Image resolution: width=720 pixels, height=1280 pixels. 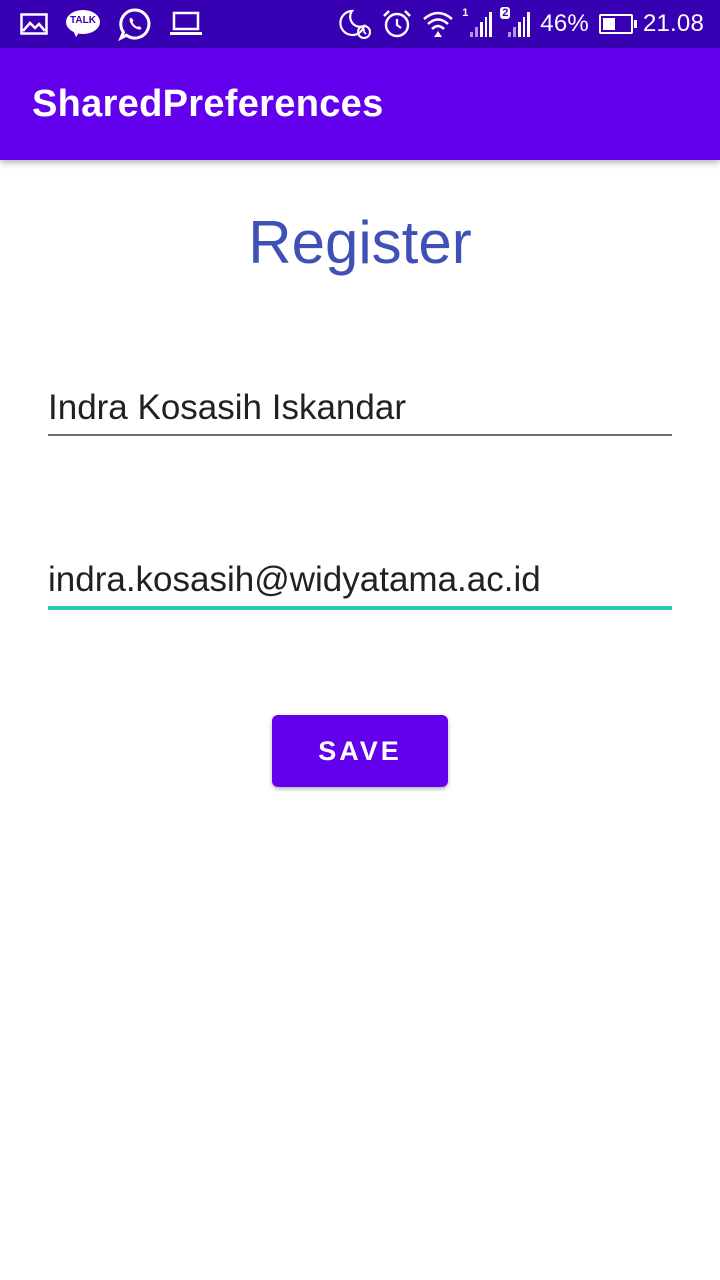 I want to click on app-title: SharedPreferences, so click(x=208, y=104).